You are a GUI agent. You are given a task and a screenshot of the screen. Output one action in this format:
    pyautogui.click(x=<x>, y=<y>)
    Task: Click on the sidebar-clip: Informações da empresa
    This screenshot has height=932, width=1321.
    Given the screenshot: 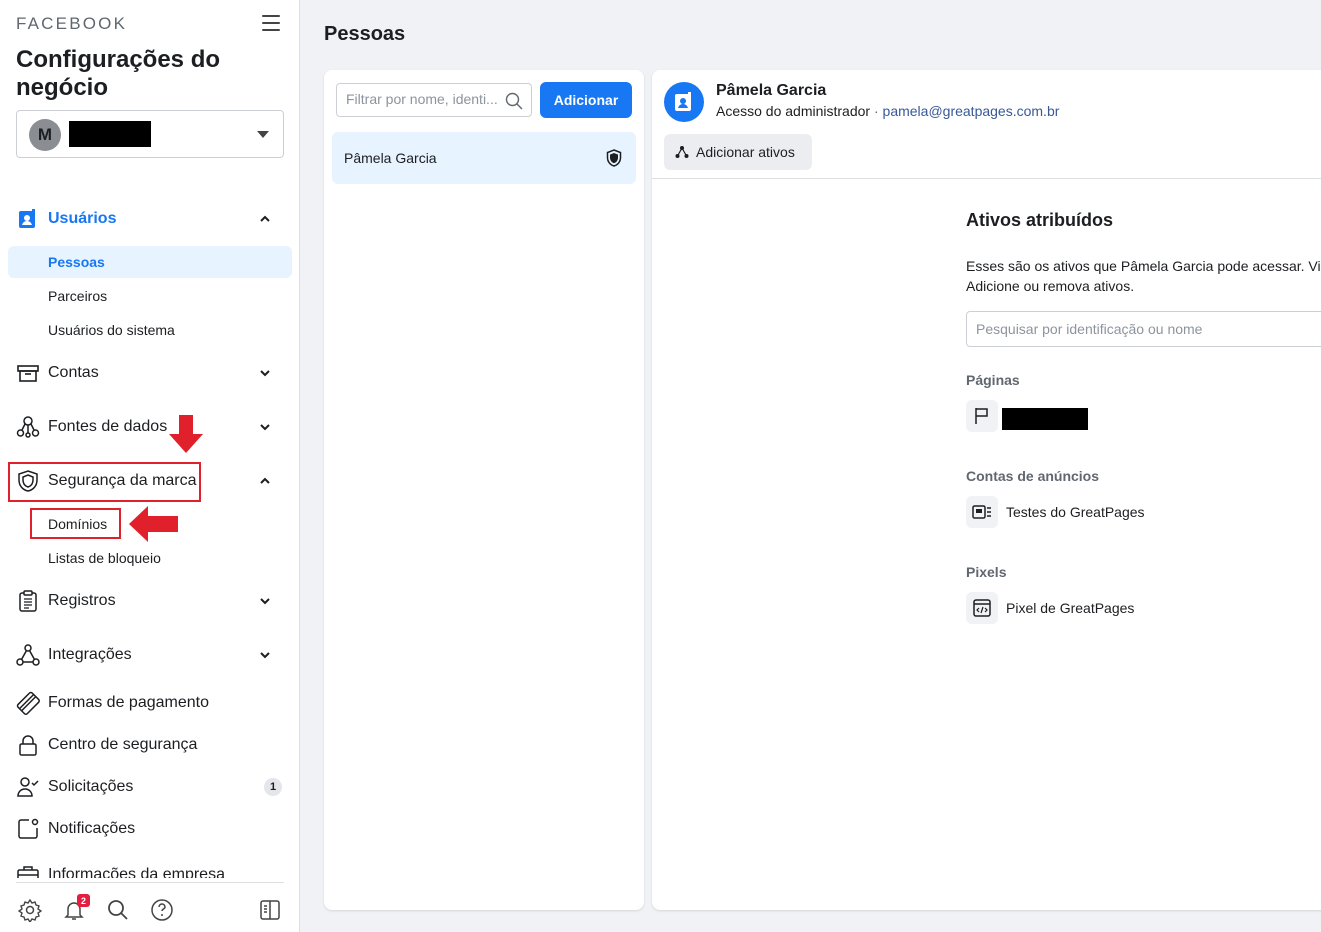 What is the action you would take?
    pyautogui.click(x=149, y=867)
    